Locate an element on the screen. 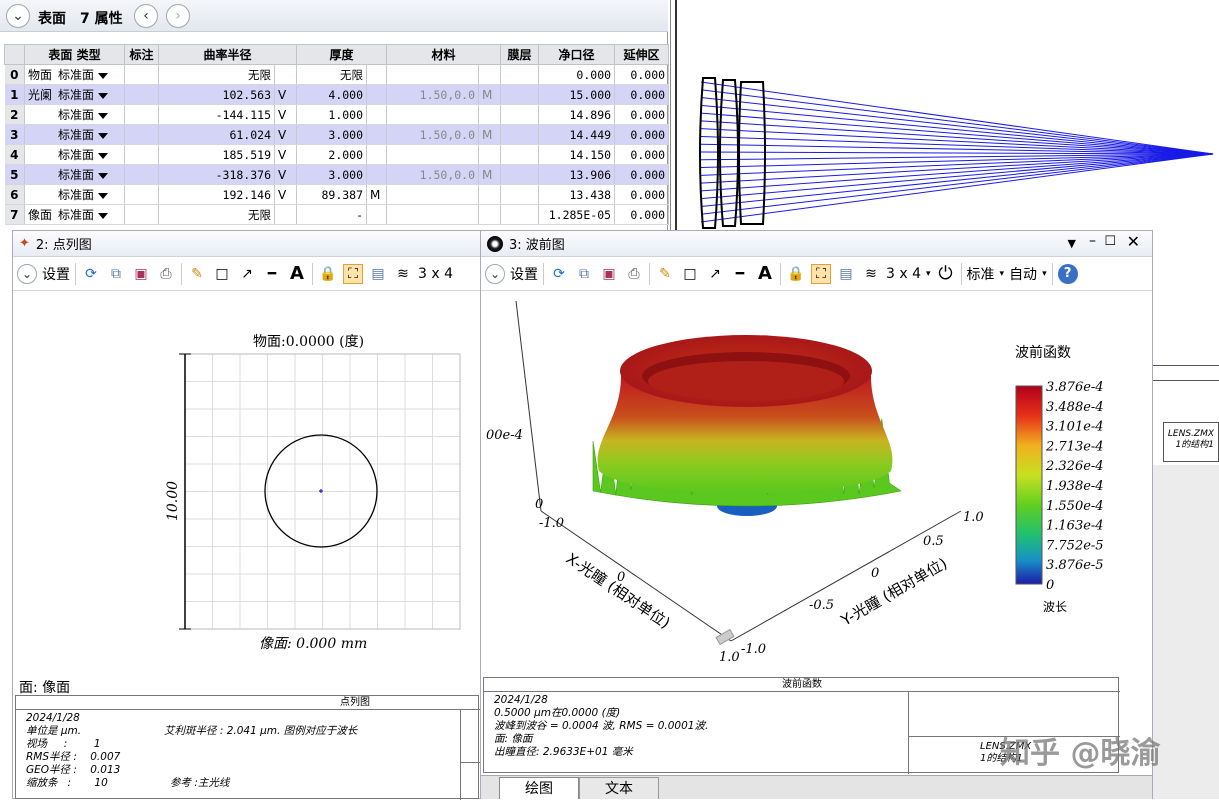  save-icon: ▣ is located at coordinates (141, 274).